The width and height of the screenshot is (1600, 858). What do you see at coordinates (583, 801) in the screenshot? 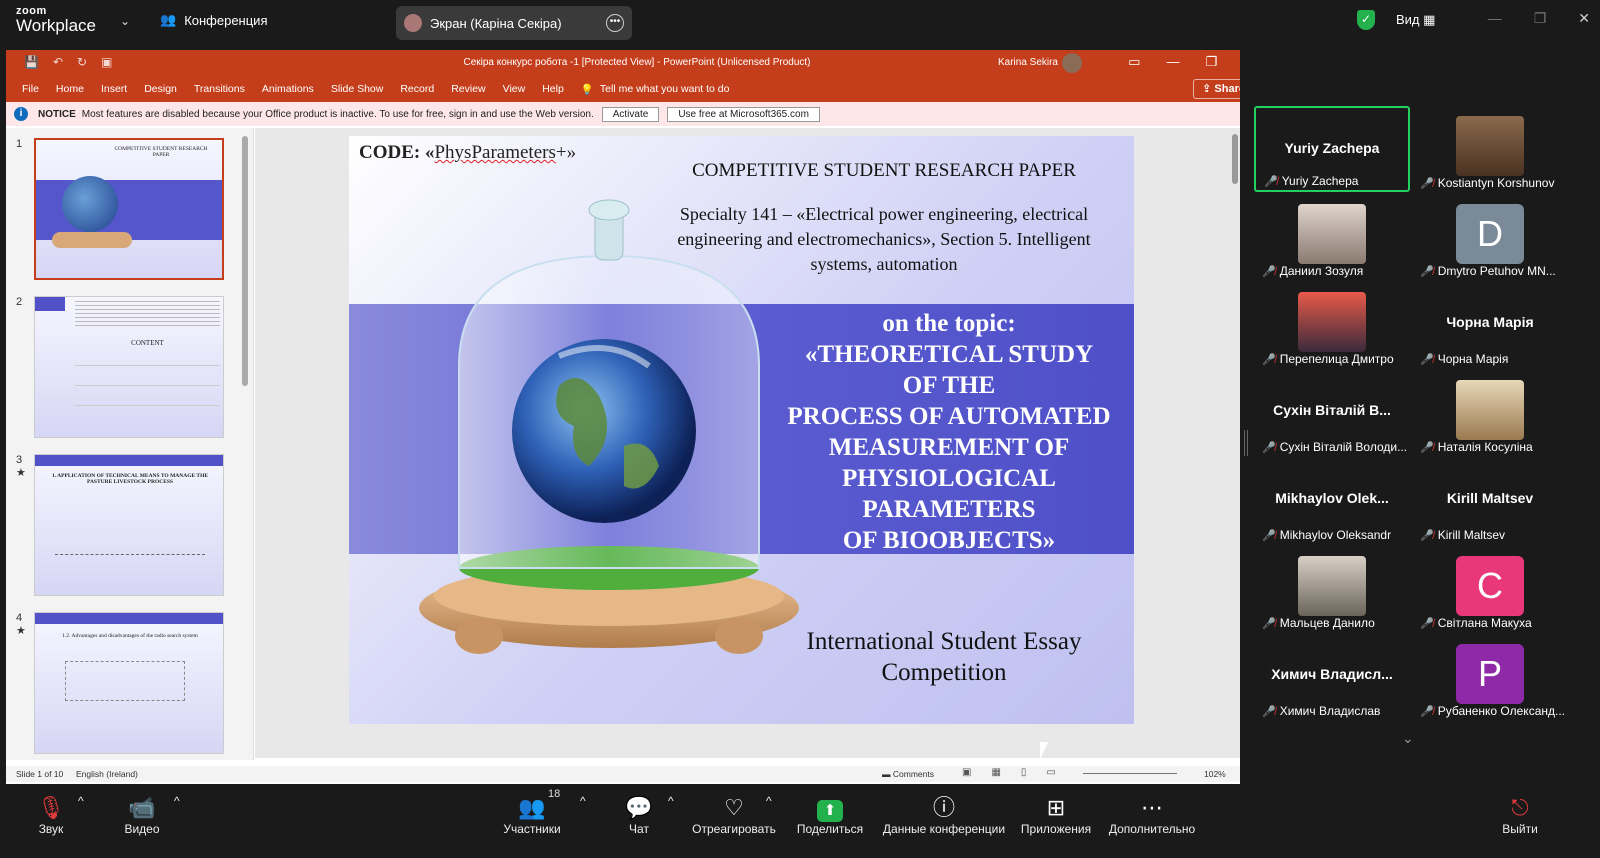
I see `participants-options-caret: ^` at bounding box center [583, 801].